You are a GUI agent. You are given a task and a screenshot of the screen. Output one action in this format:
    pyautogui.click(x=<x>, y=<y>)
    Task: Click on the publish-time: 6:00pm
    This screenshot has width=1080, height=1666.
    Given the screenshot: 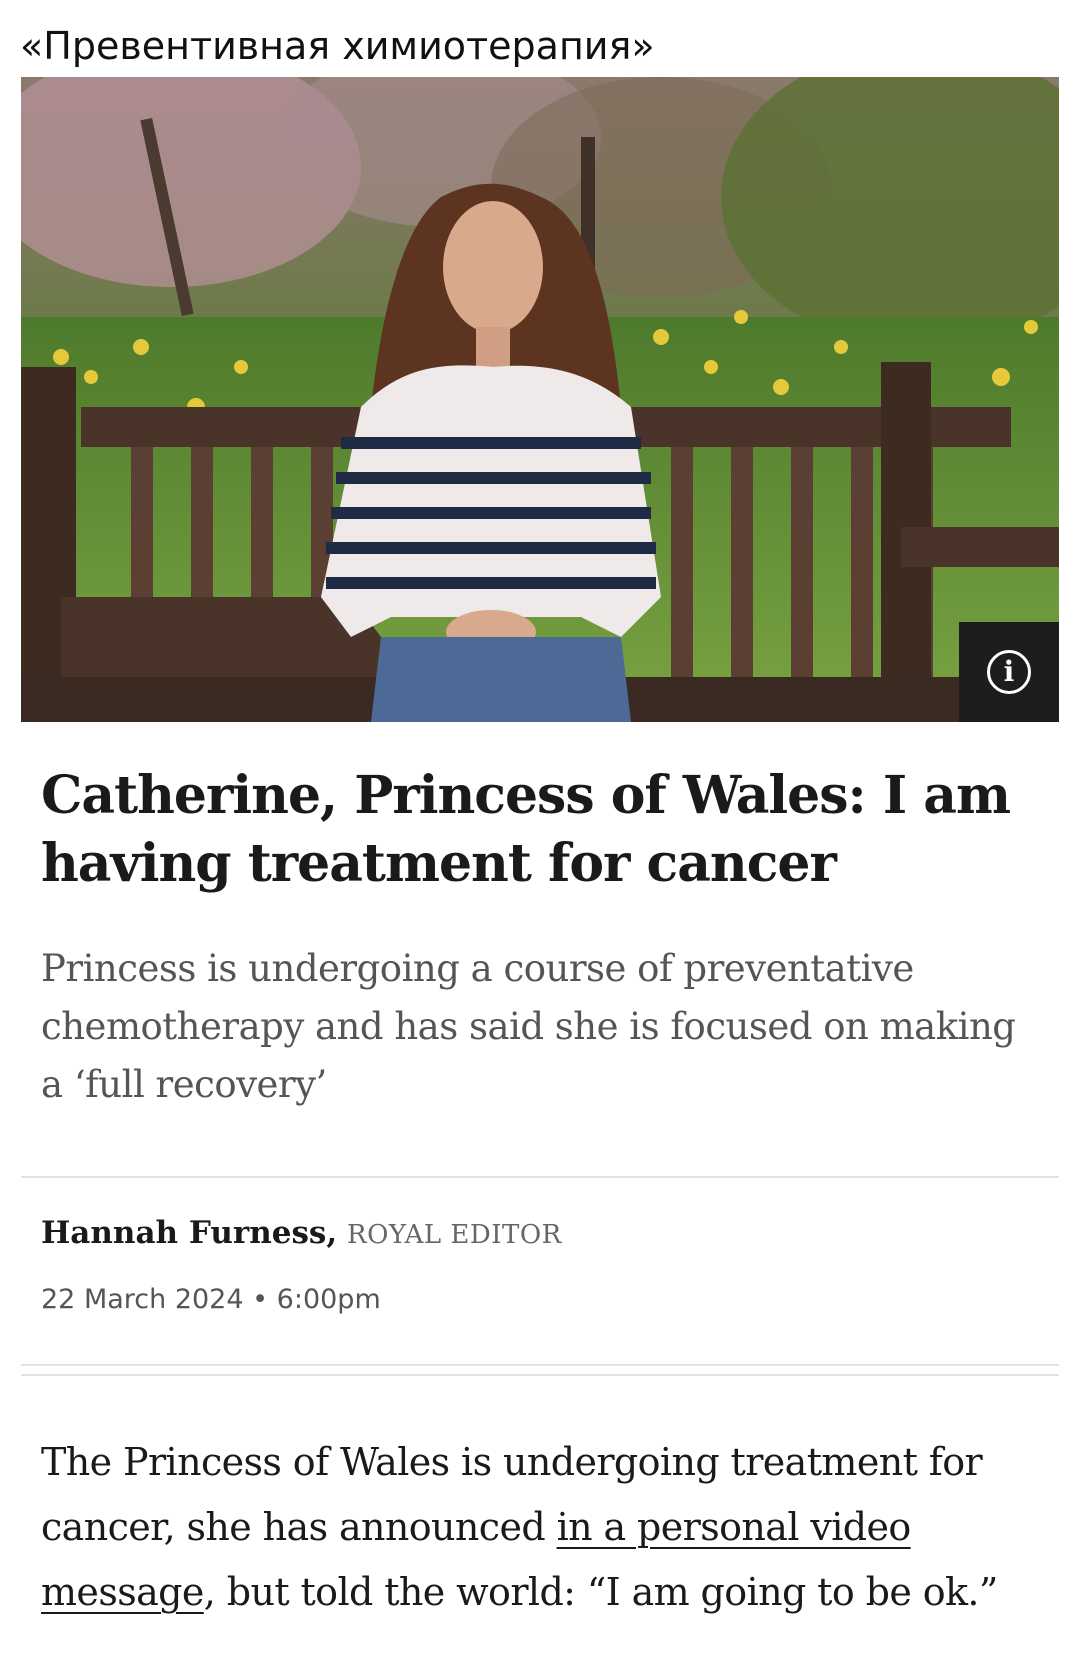 What is the action you would take?
    pyautogui.click(x=328, y=1299)
    